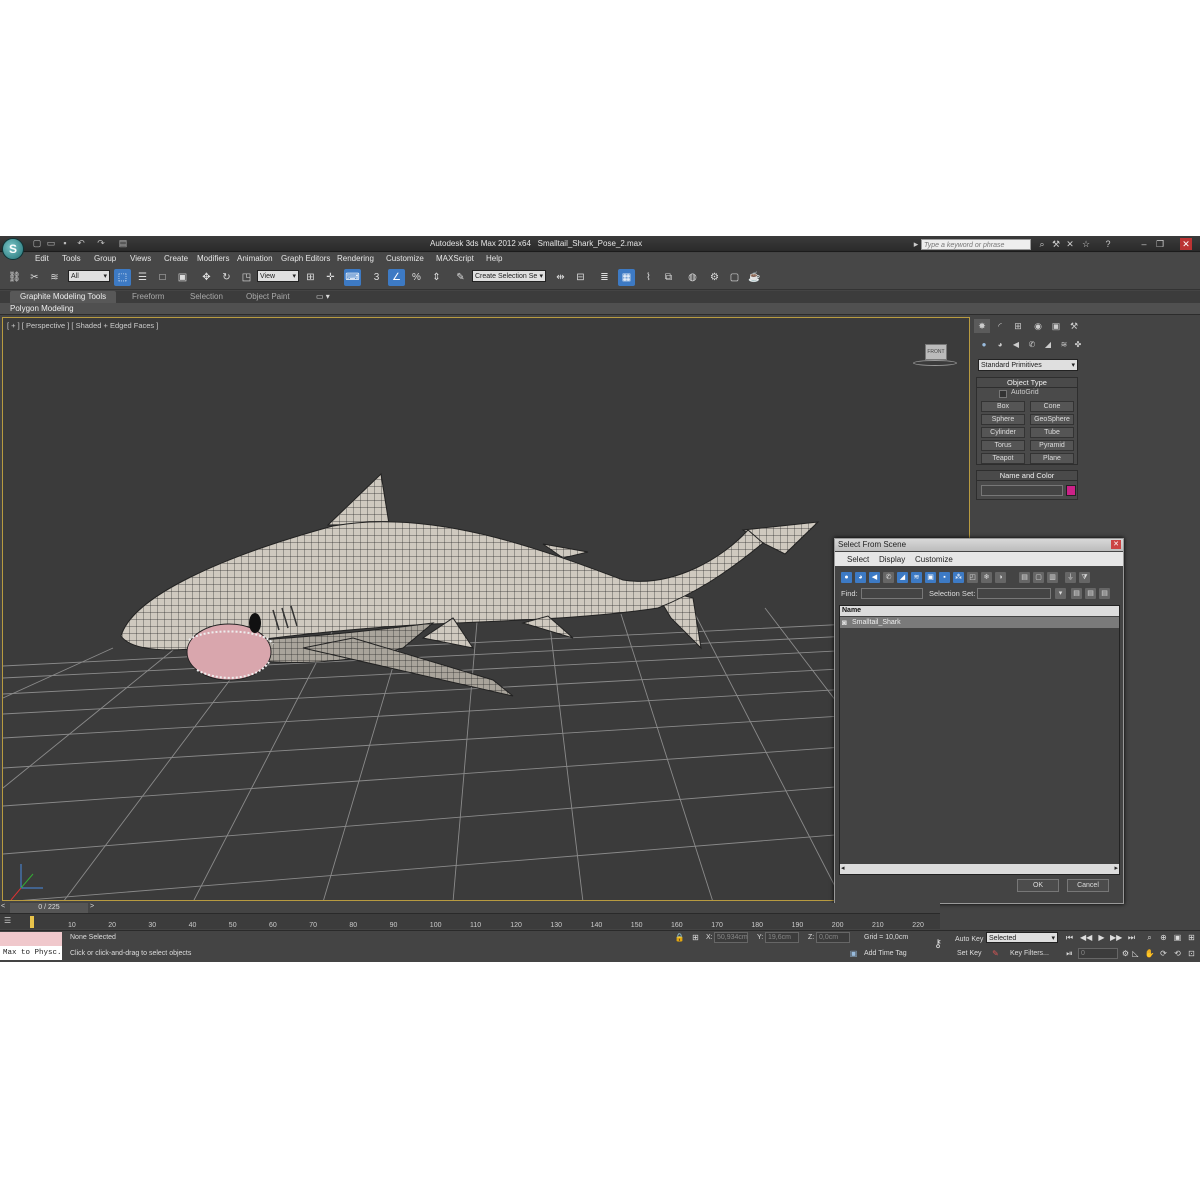  What do you see at coordinates (1038, 885) in the screenshot?
I see `ok-button: OK` at bounding box center [1038, 885].